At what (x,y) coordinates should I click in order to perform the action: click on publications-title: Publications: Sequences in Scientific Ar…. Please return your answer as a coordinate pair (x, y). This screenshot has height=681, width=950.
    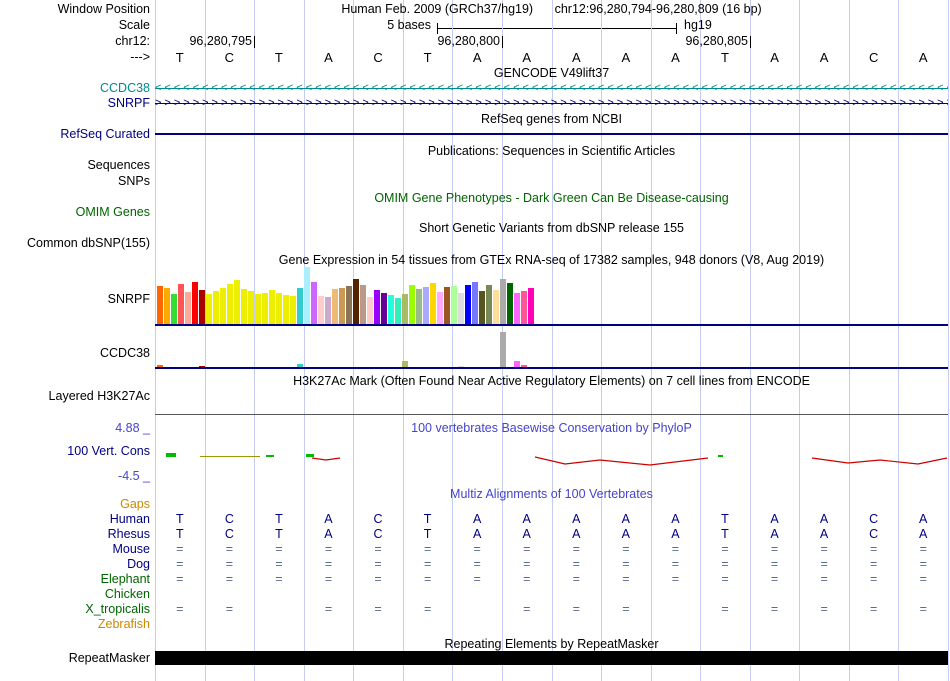
    Looking at the image, I should click on (551, 151).